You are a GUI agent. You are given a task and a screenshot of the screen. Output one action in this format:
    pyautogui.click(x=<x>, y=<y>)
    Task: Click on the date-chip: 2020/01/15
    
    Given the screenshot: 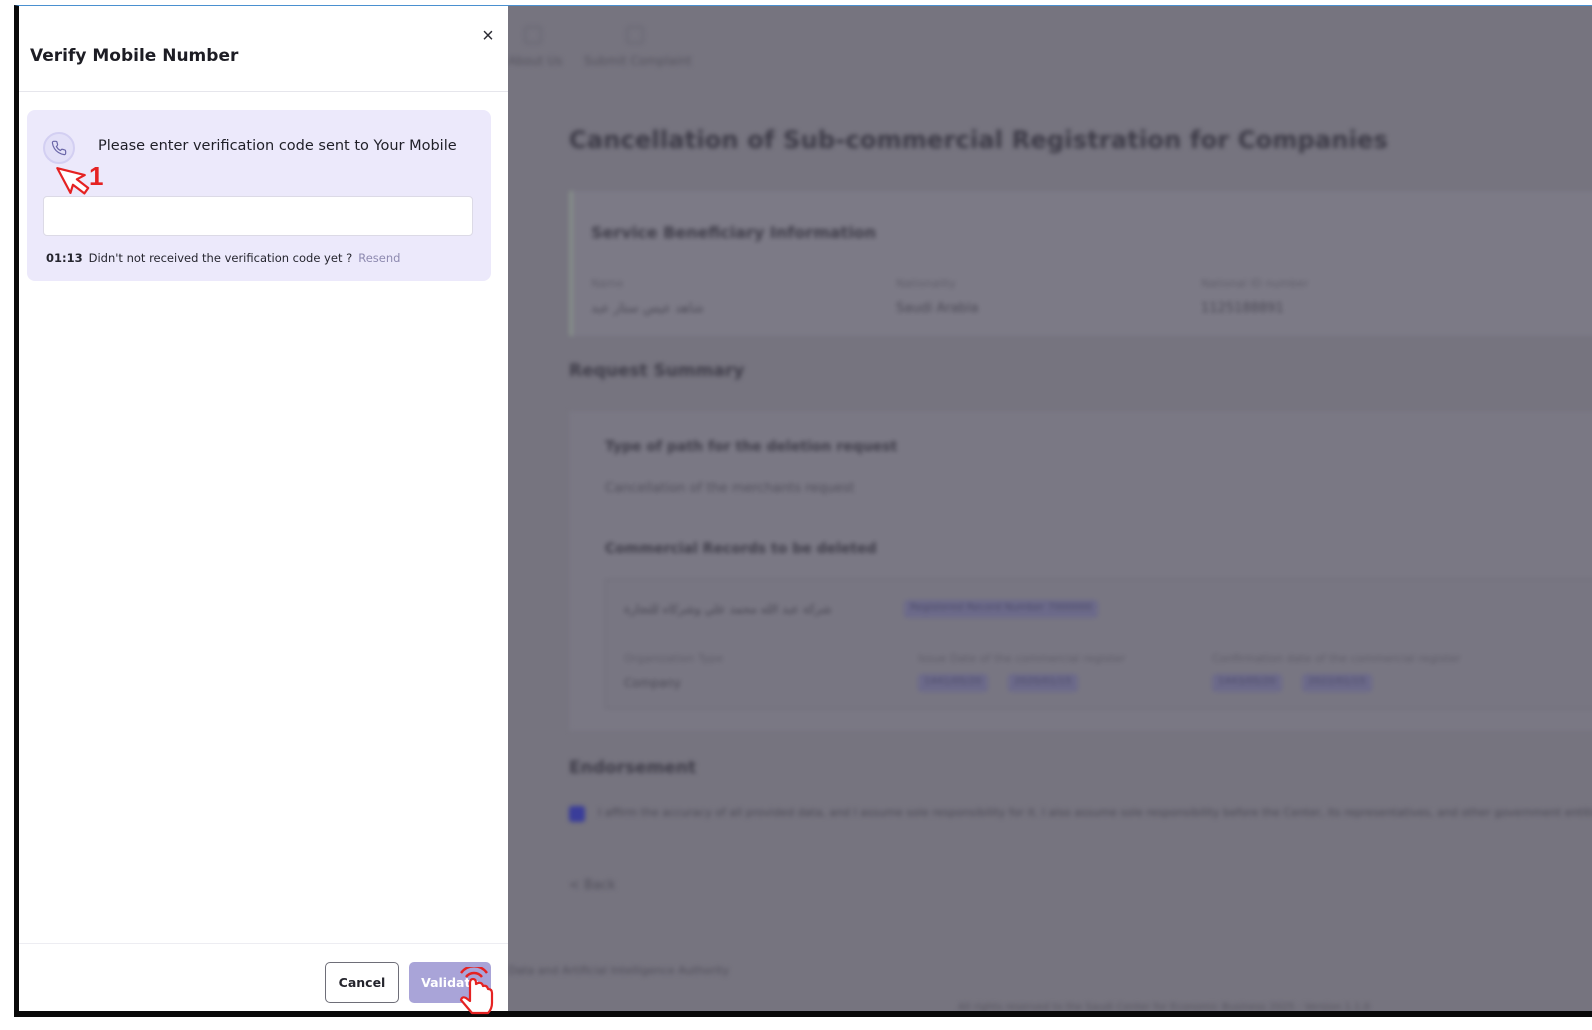 What is the action you would take?
    pyautogui.click(x=1043, y=683)
    